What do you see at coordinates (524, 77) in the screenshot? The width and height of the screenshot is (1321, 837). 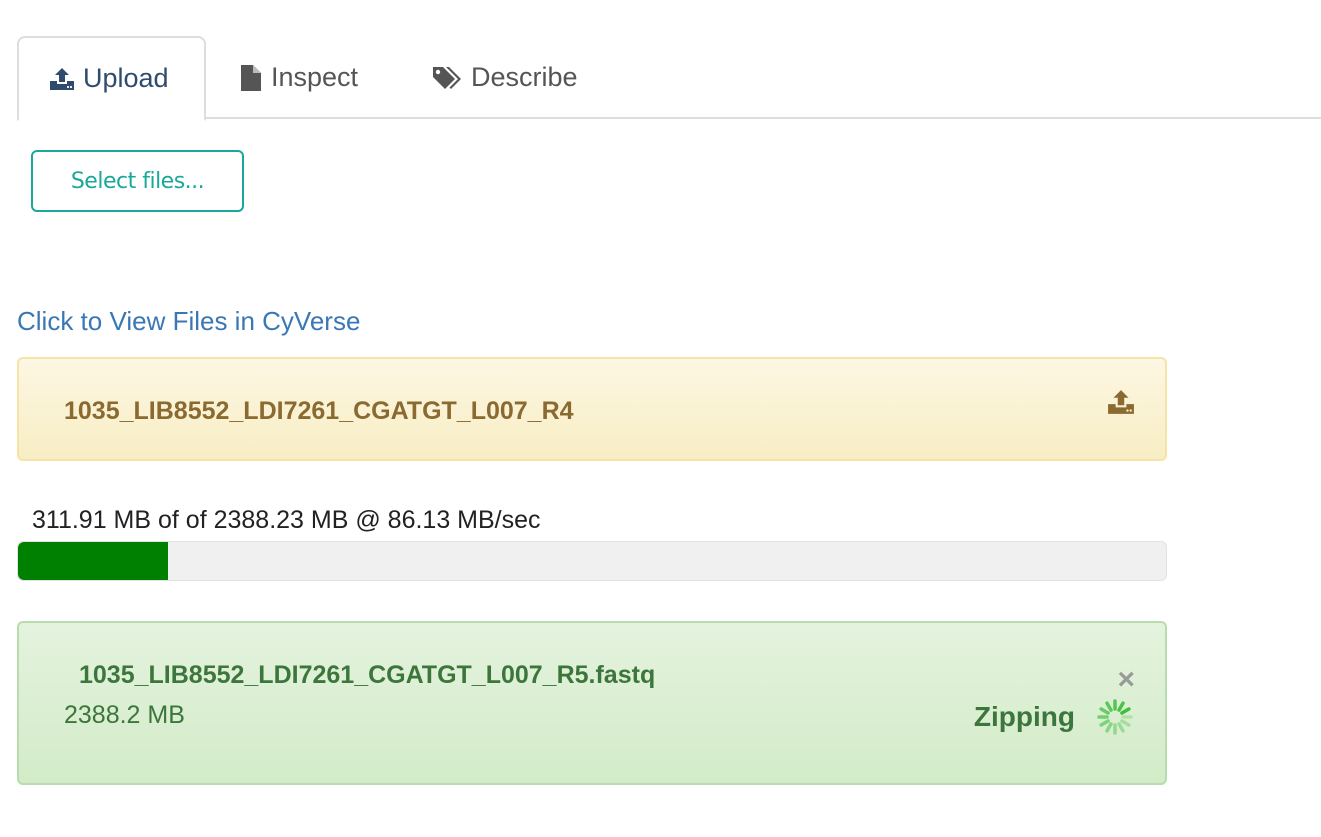 I see `tab-describe-label: Describe` at bounding box center [524, 77].